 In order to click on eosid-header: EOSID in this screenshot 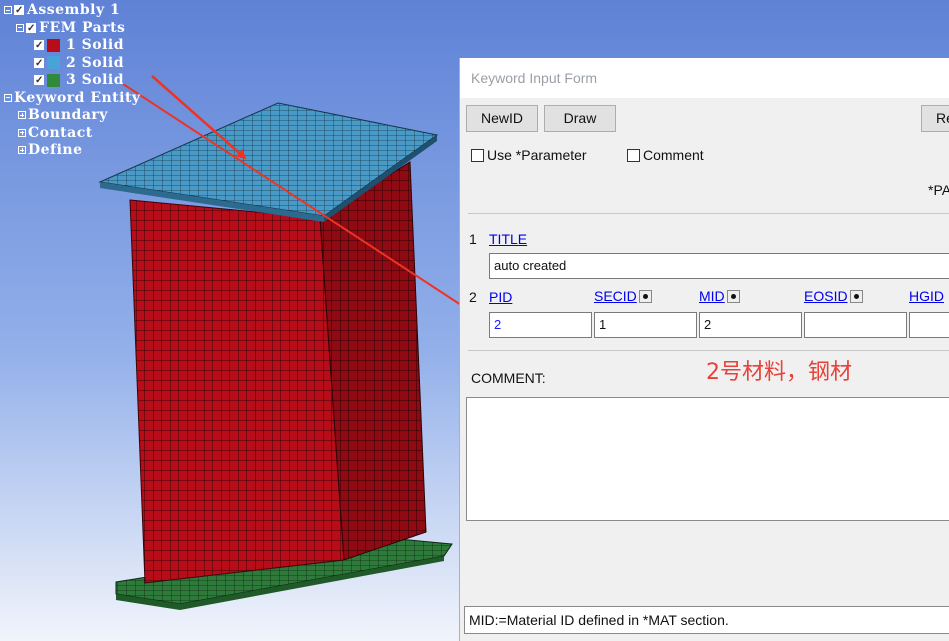, I will do `click(833, 297)`.